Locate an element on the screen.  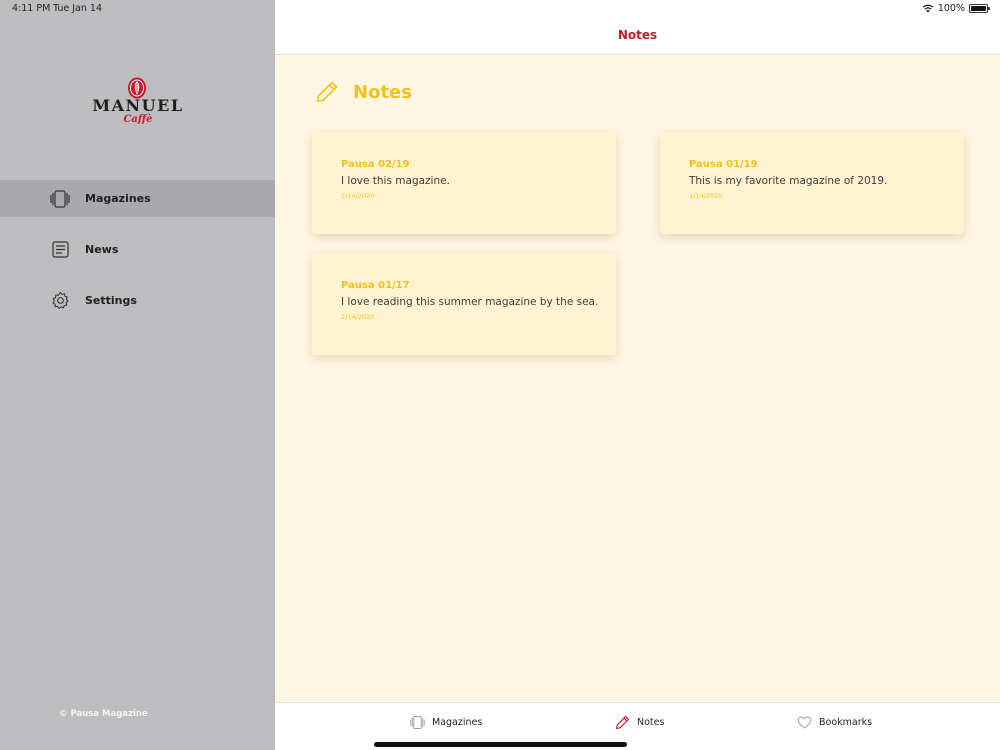
status-bar: 4:11 PM Tue Jan 14 100% is located at coordinates (500, 9).